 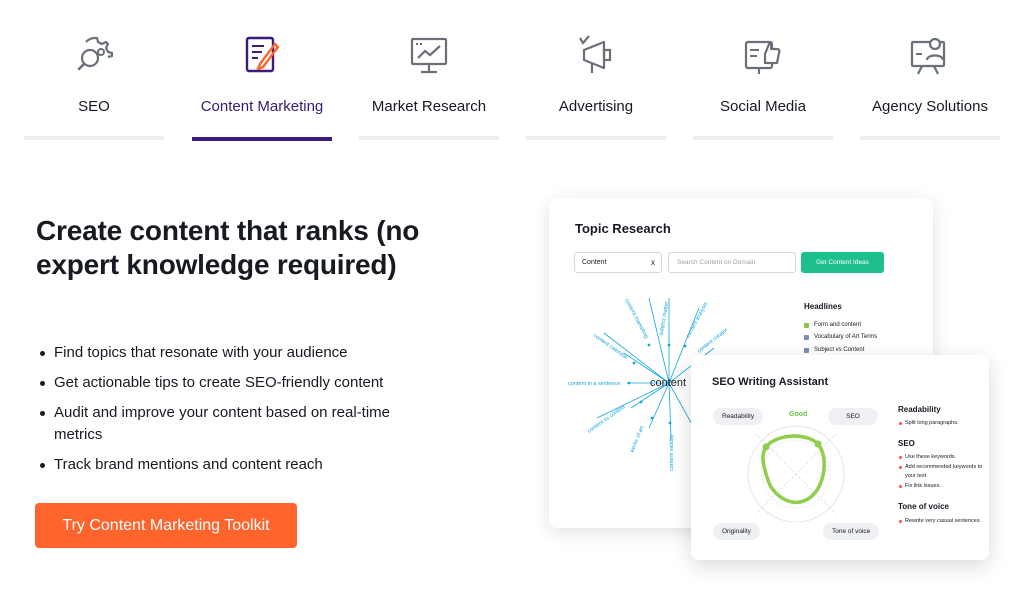 What do you see at coordinates (940, 486) in the screenshot?
I see `tip-item: Fix link issues.` at bounding box center [940, 486].